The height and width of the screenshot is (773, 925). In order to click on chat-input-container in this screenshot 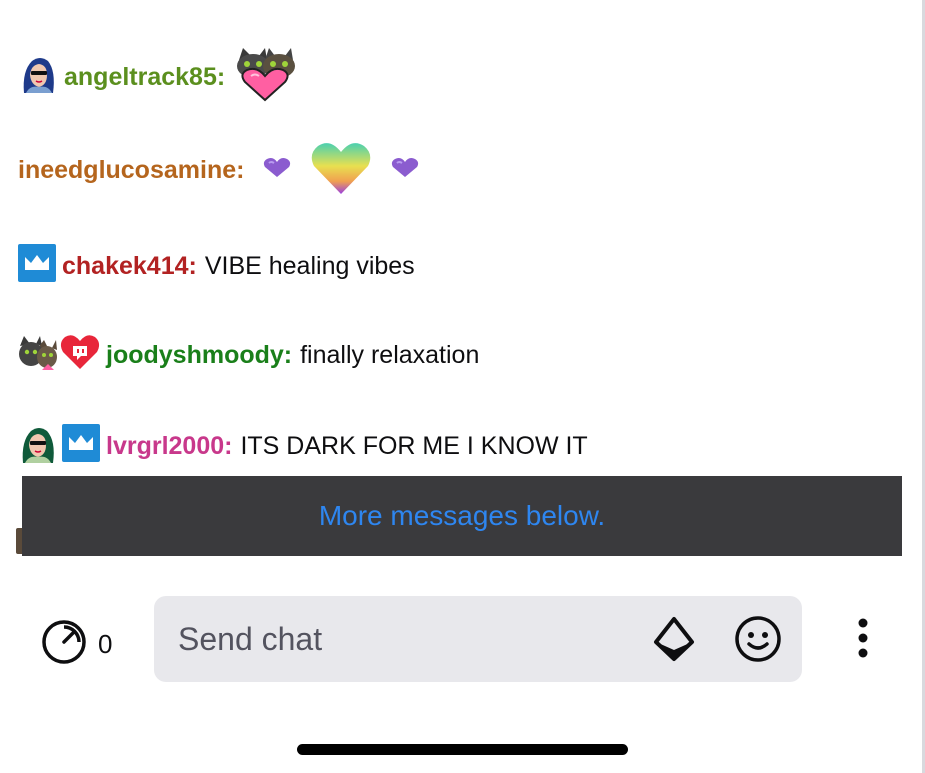, I will do `click(478, 639)`.